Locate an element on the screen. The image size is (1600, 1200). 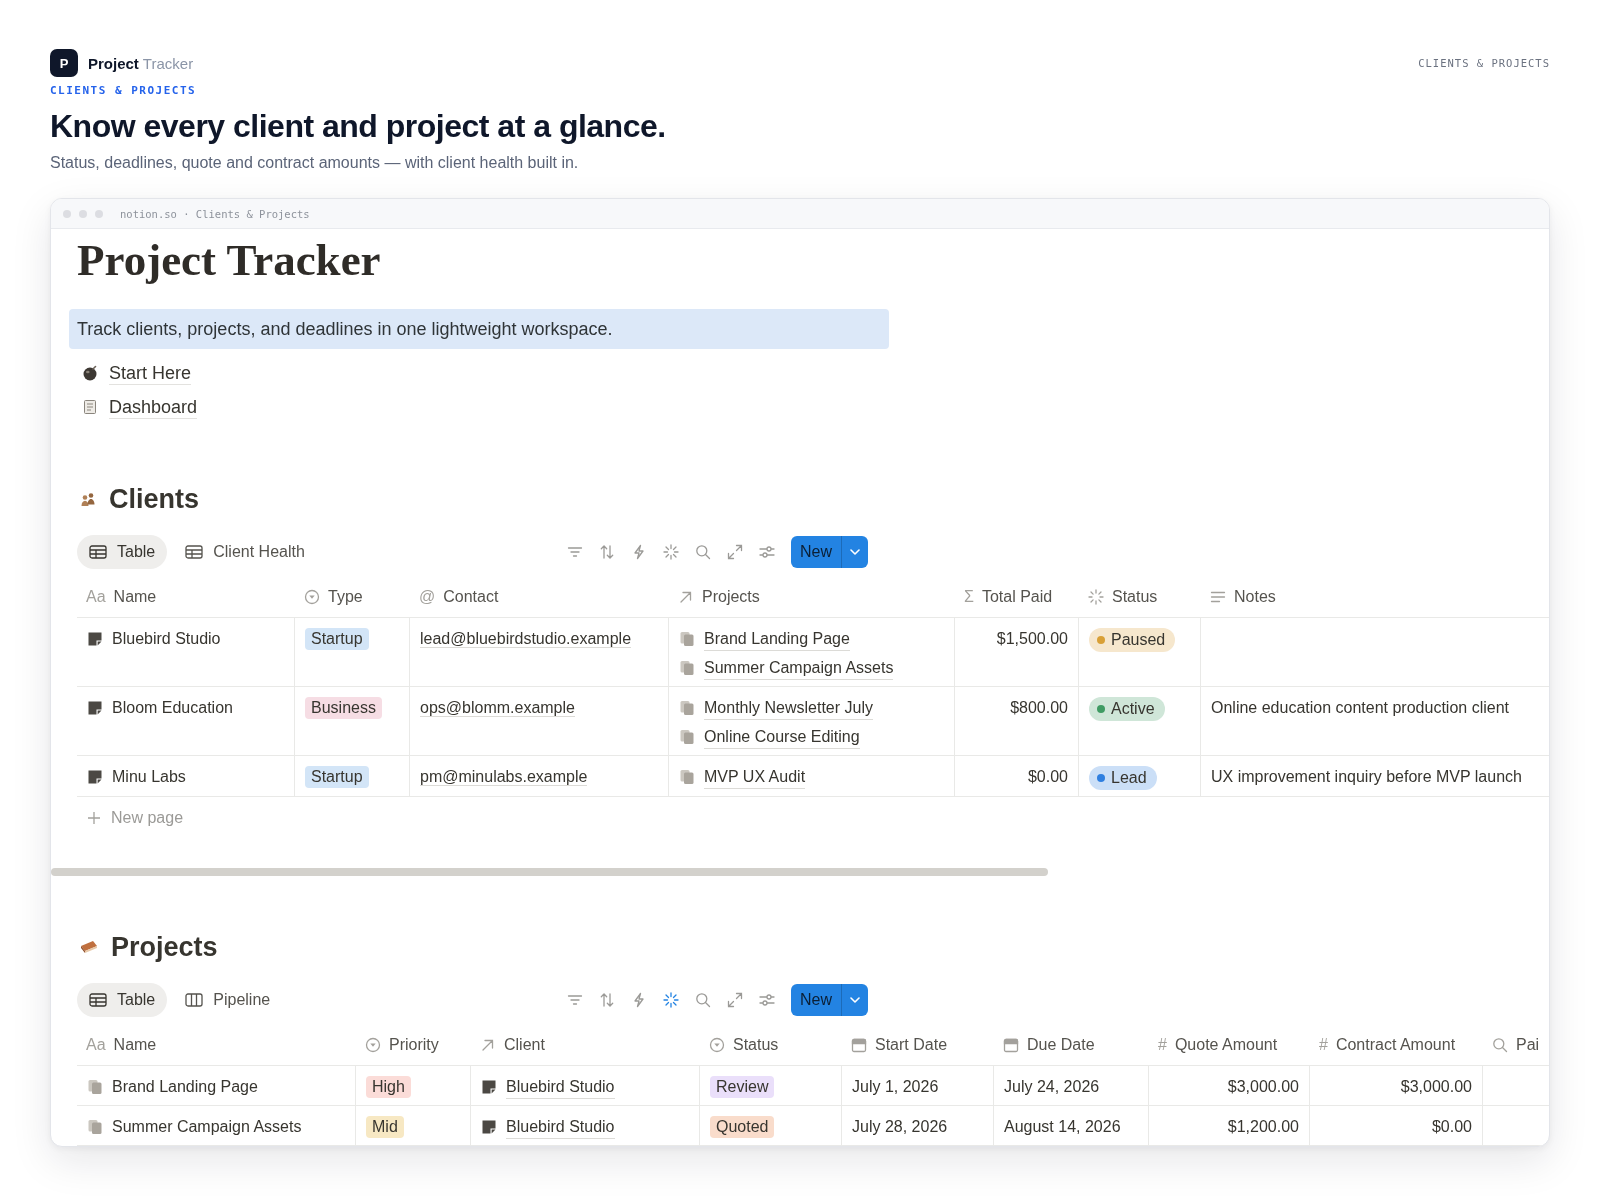
select-tag: Review is located at coordinates (742, 1087).